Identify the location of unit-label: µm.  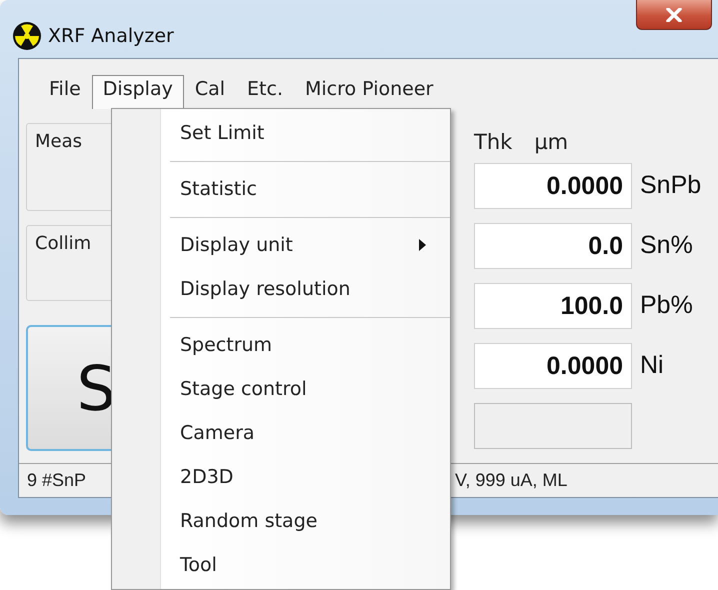
(551, 142).